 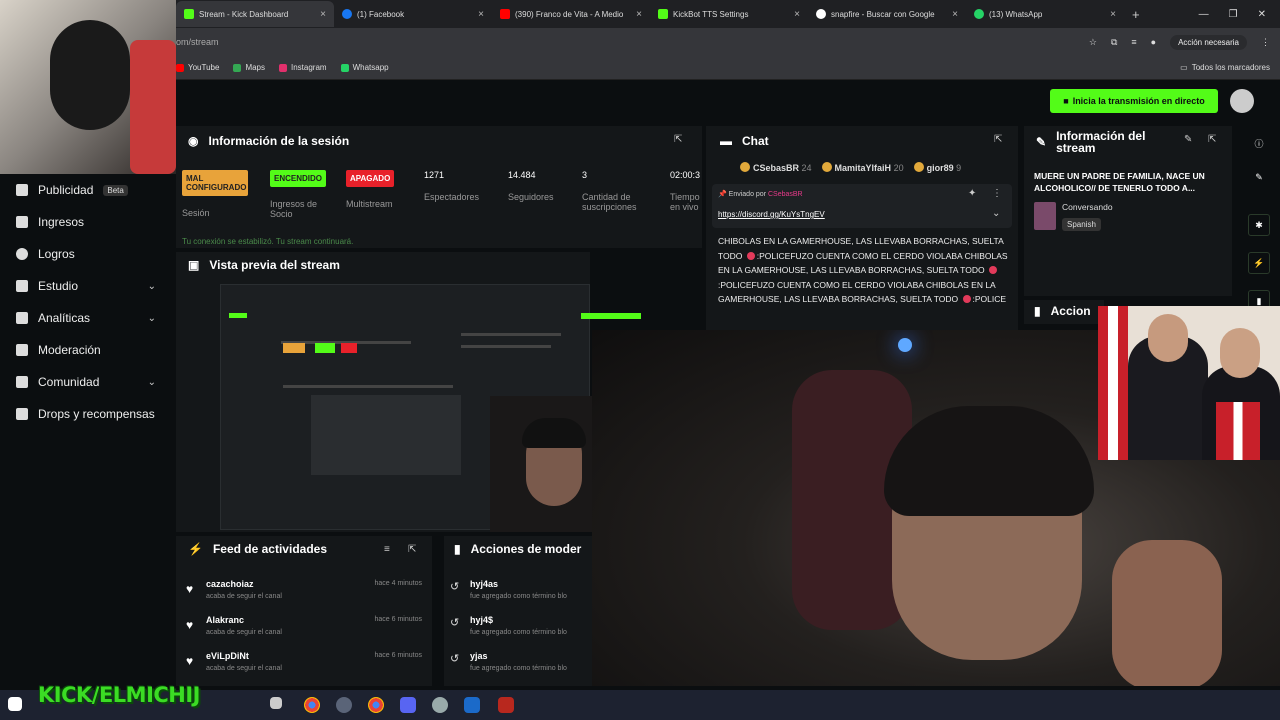 What do you see at coordinates (1259, 225) in the screenshot?
I see `settings-icon: ✱` at bounding box center [1259, 225].